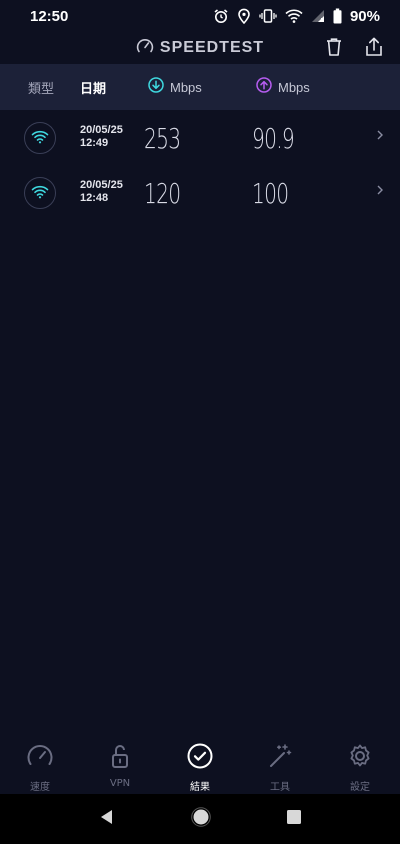 This screenshot has height=844, width=400. I want to click on column-type: 類型, so click(41, 87).